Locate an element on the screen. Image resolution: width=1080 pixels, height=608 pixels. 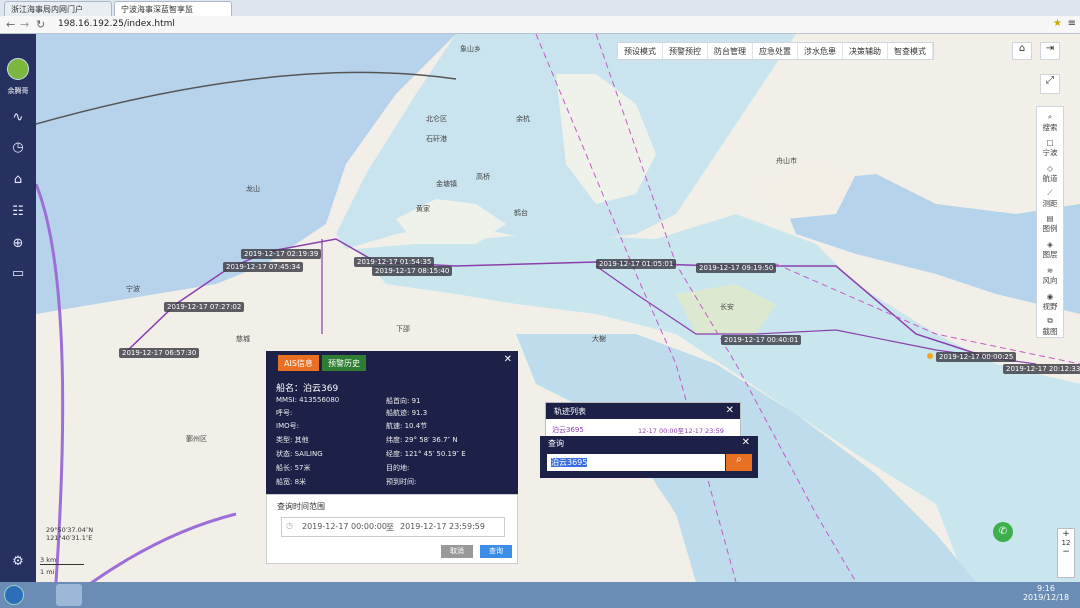
nav-smart-mode: 智查模式 is located at coordinates (910, 51).